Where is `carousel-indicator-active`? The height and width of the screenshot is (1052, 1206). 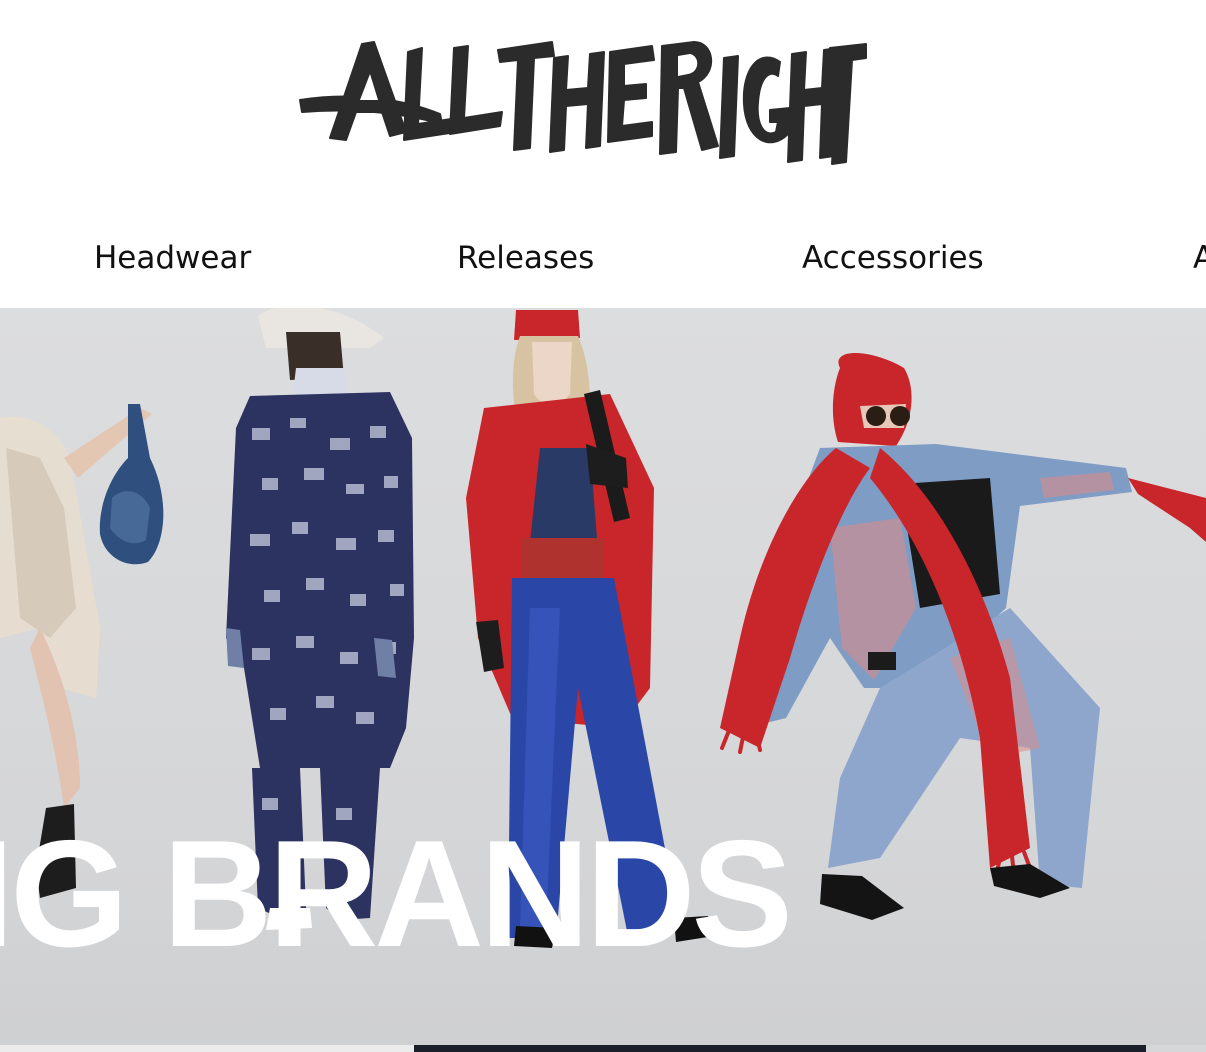 carousel-indicator-active is located at coordinates (780, 1048).